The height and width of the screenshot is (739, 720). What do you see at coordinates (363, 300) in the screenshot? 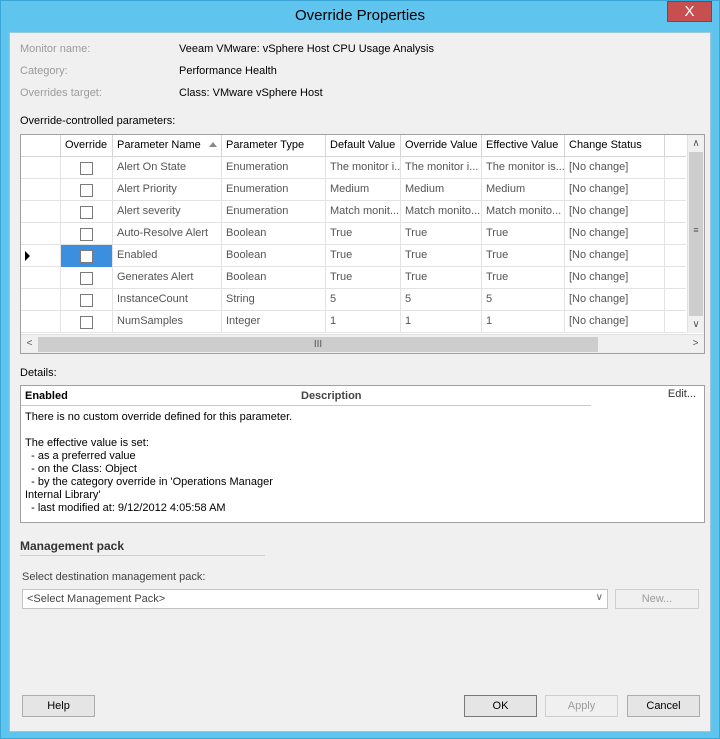
I see `cell-default: 5` at bounding box center [363, 300].